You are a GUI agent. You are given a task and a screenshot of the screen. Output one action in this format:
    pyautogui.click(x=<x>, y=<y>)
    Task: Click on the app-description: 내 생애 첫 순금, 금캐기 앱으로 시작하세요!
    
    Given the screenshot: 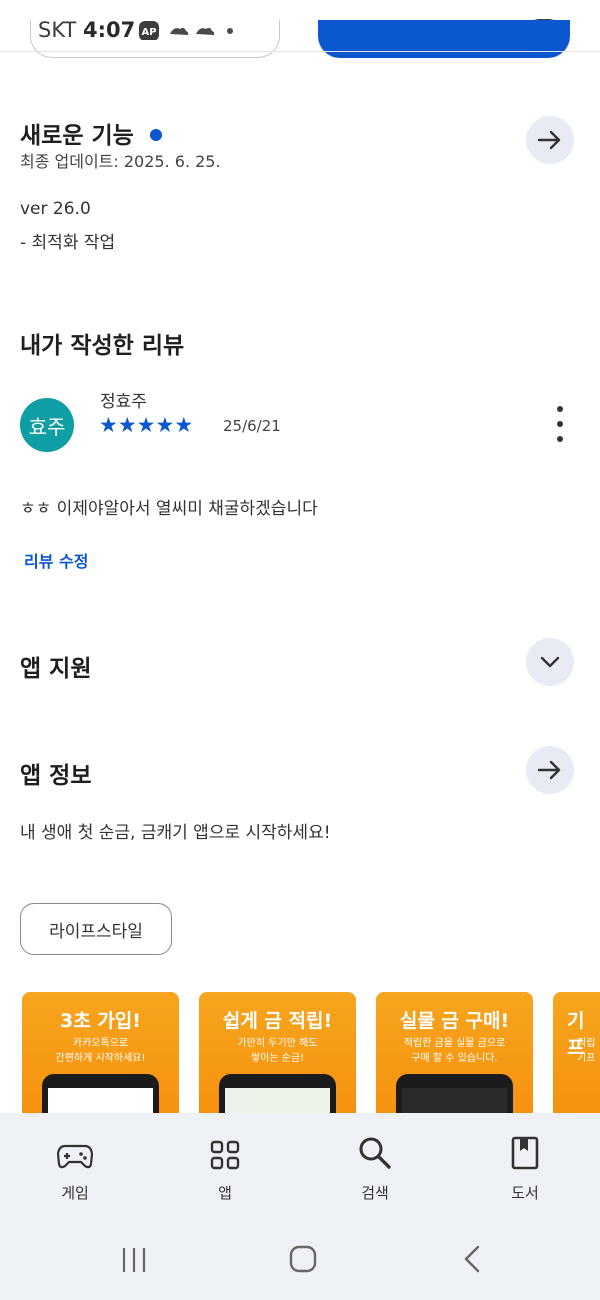 What is the action you would take?
    pyautogui.click(x=175, y=833)
    